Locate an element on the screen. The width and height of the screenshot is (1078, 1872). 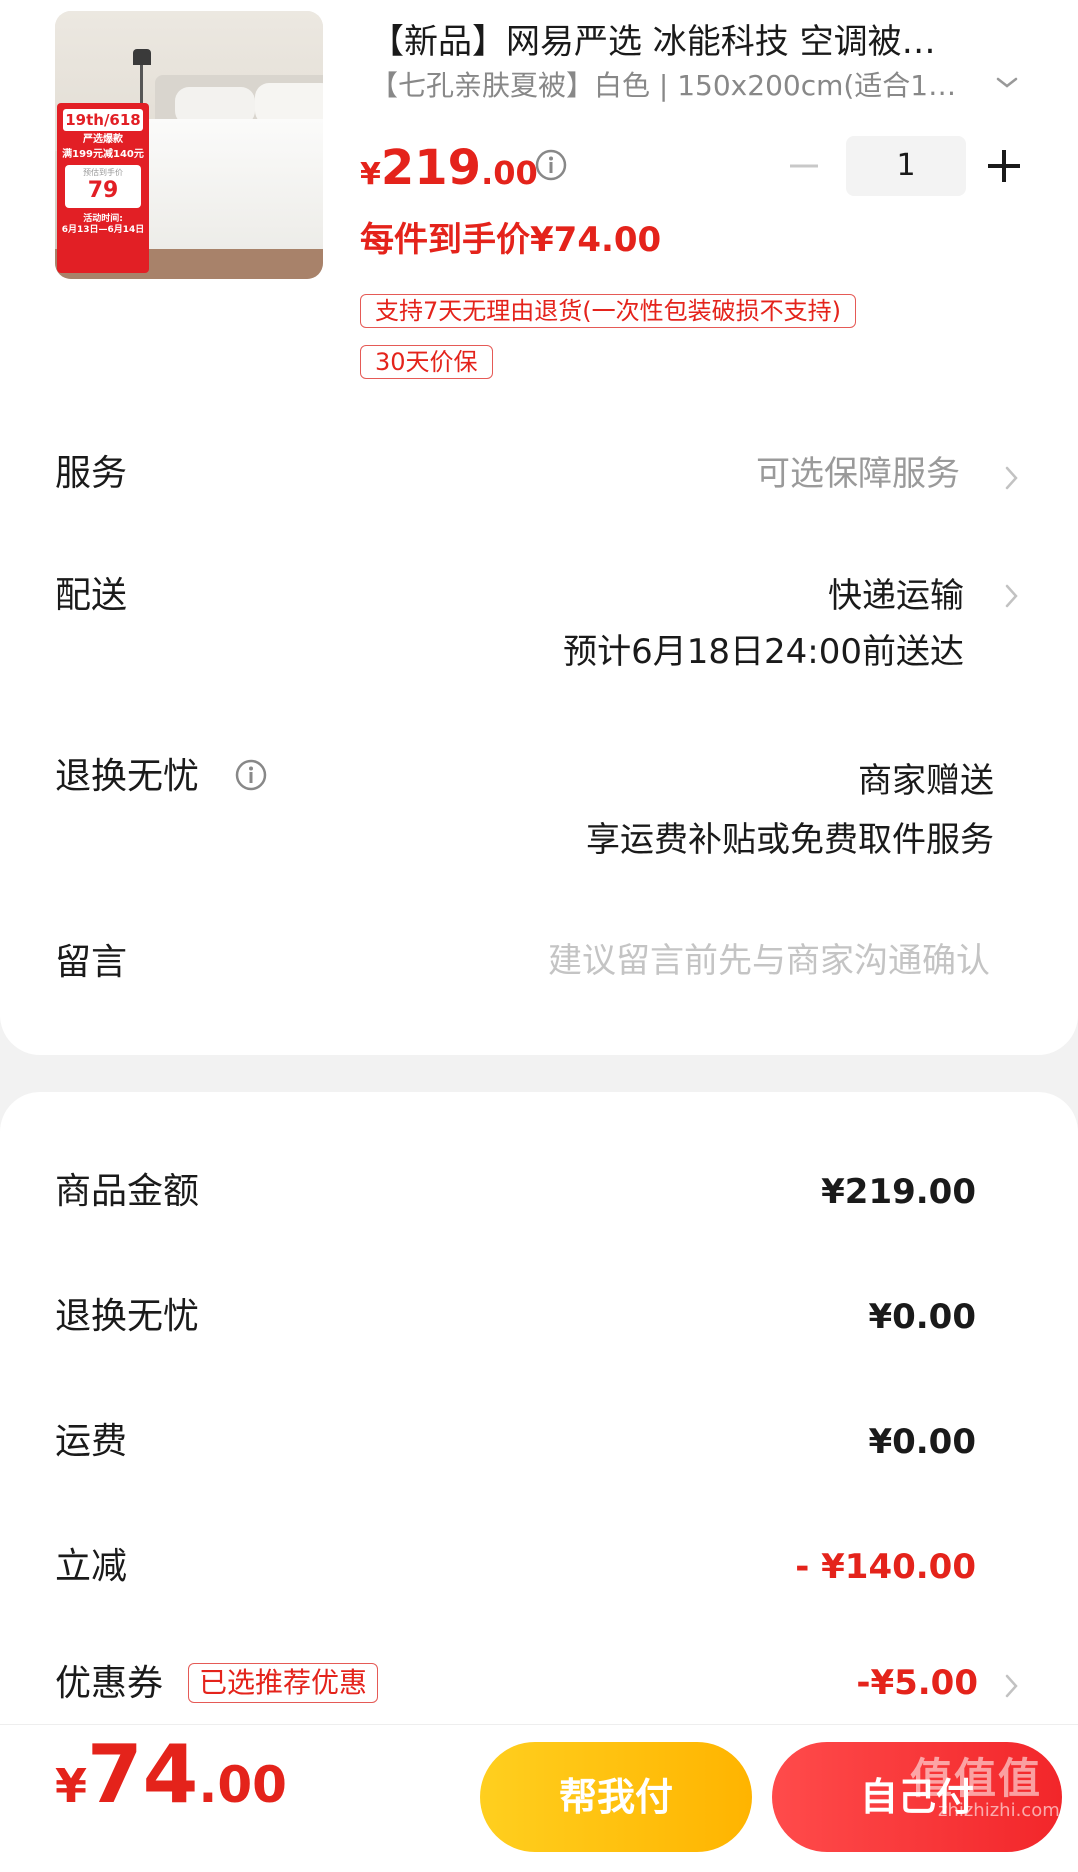
watermark-logo: 值值值 is located at coordinates (976, 1778).